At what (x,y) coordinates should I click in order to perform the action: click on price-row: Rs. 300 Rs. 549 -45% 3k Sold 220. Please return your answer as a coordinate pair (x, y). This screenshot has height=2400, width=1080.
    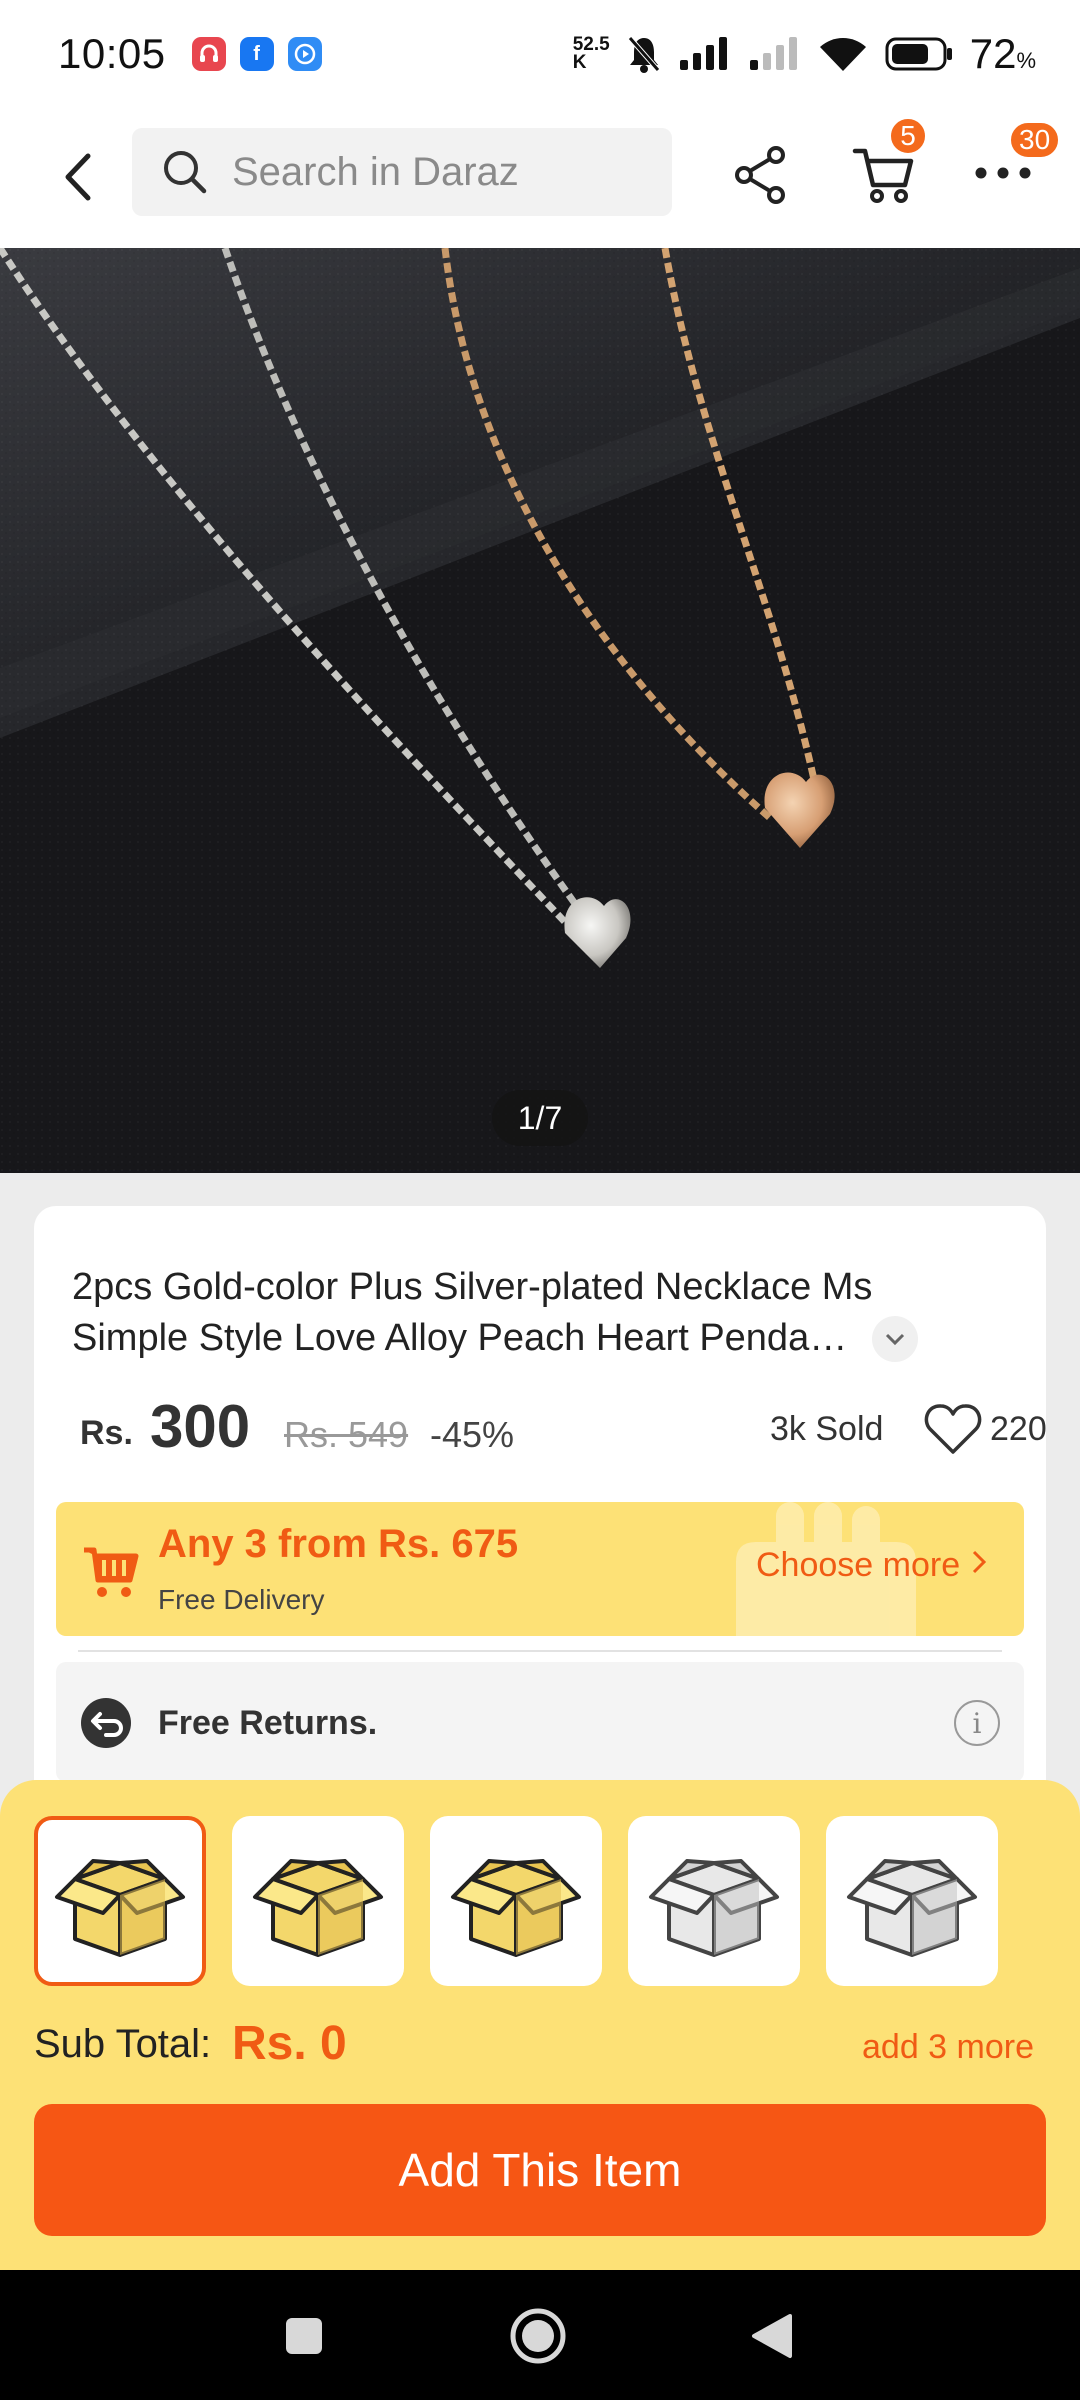
    Looking at the image, I should click on (563, 1427).